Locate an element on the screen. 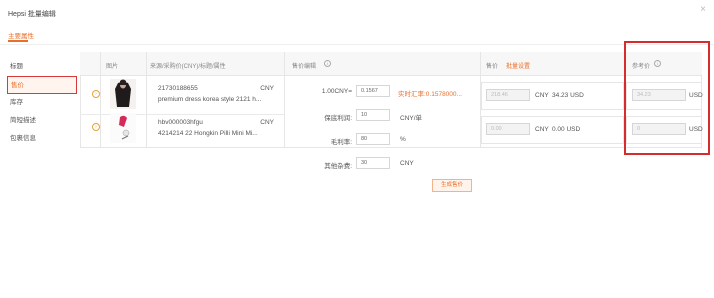 This screenshot has width=714, height=298. header-price-editor: 售价编辑 is located at coordinates (304, 67).